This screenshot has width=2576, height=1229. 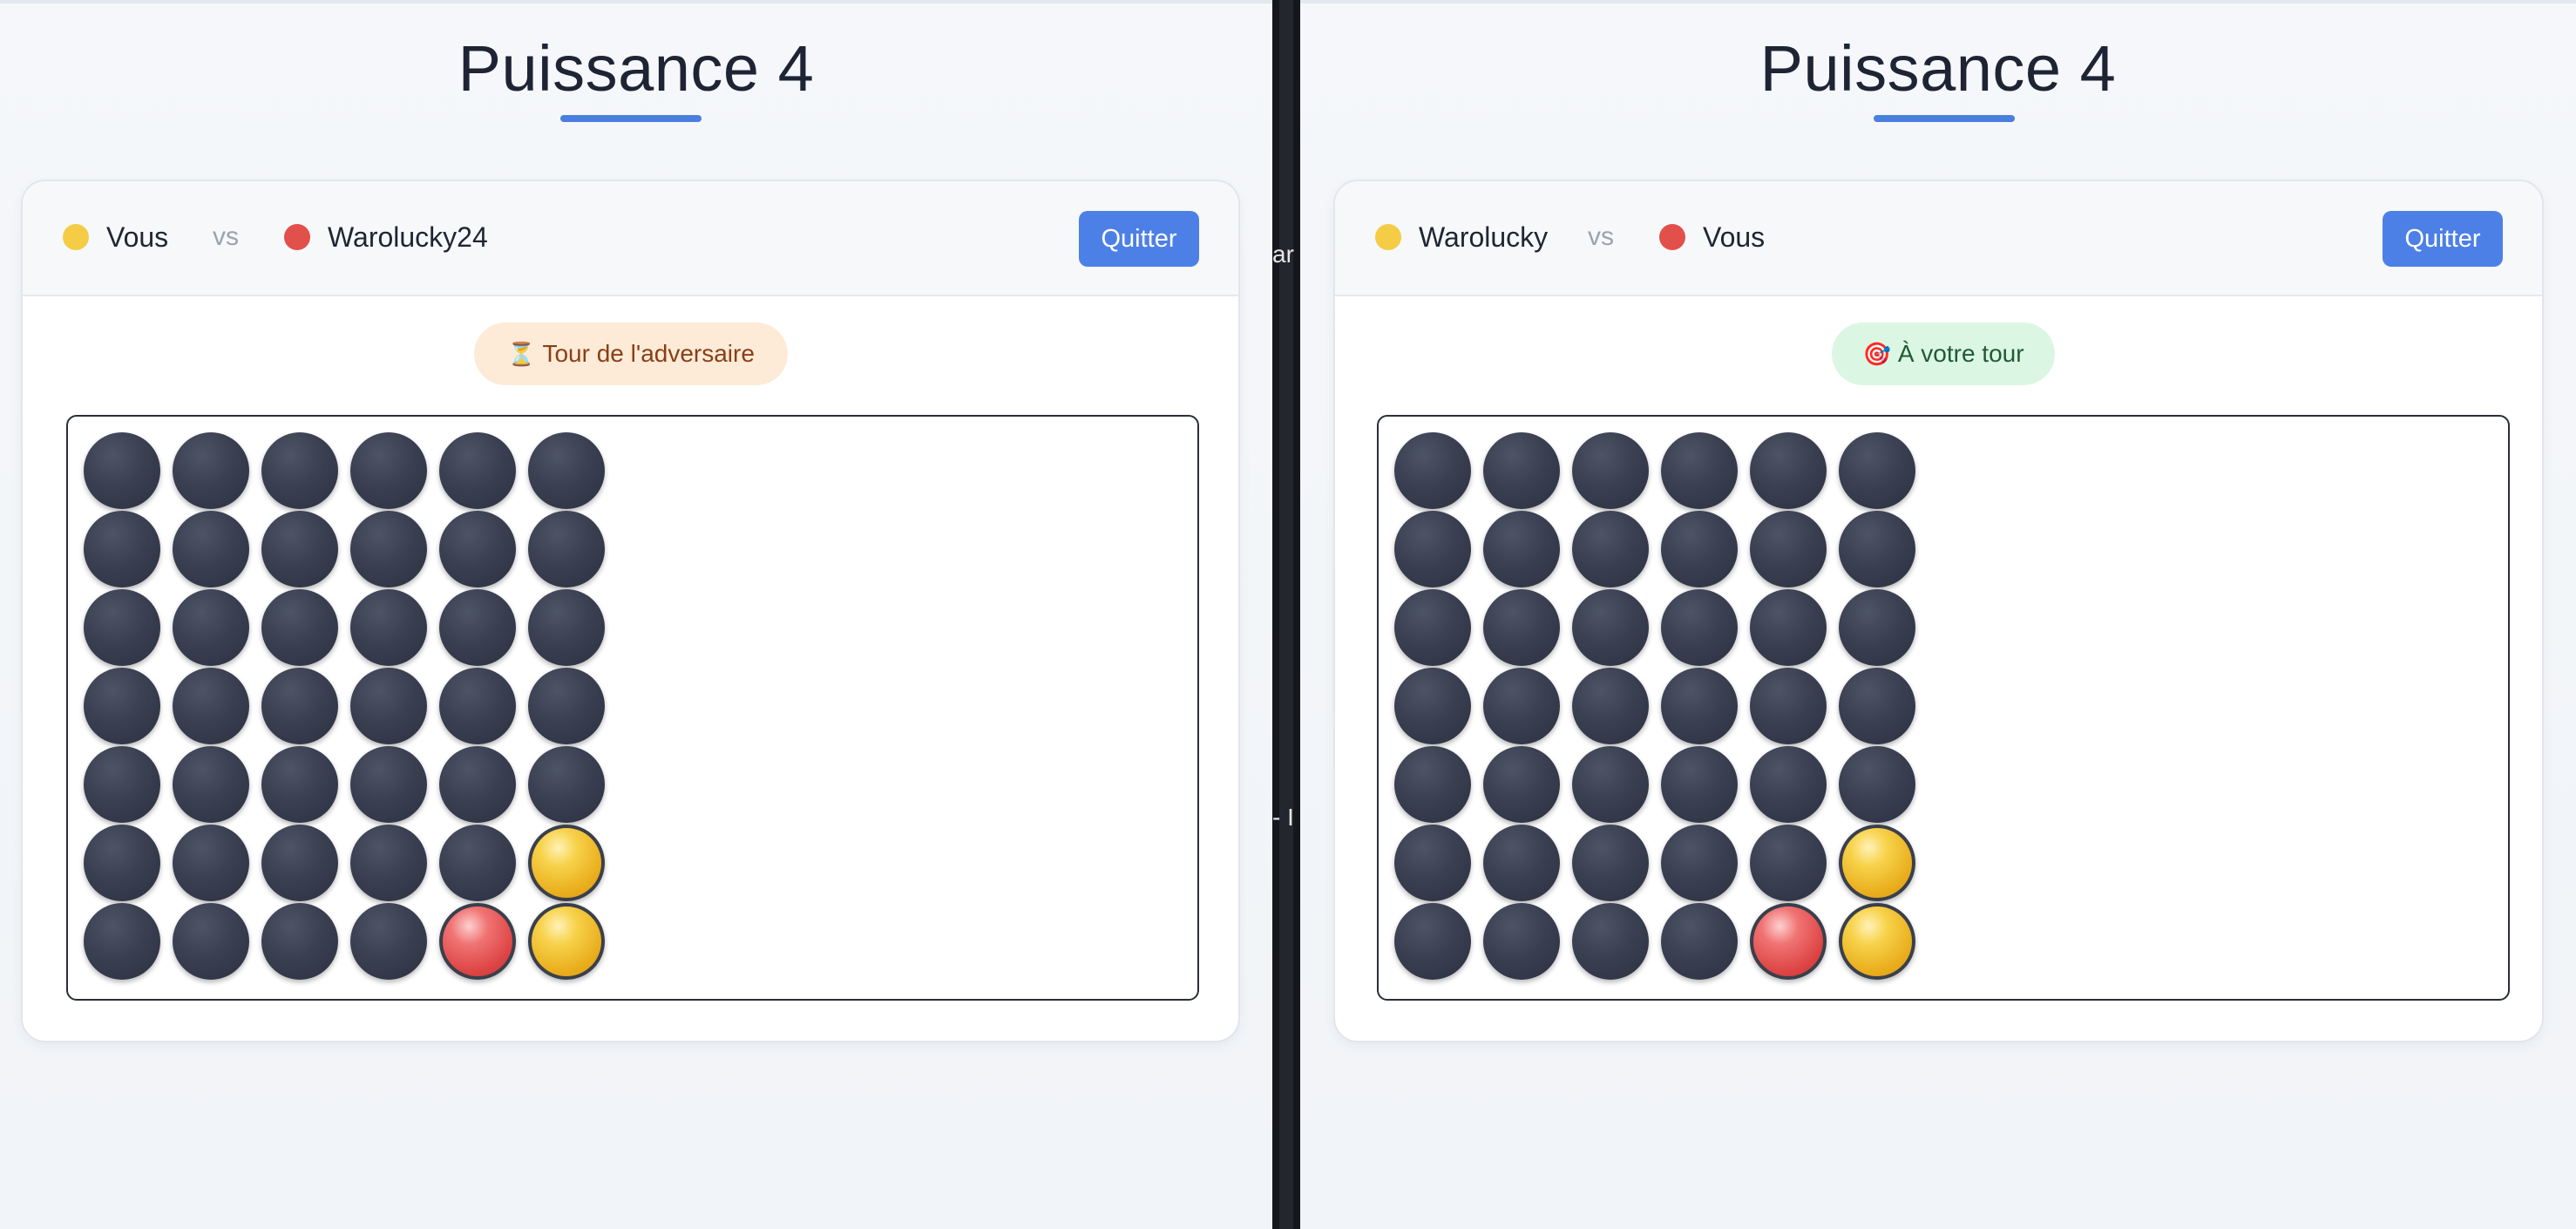 What do you see at coordinates (648, 353) in the screenshot?
I see `turn-status-text: Tour de l'adversaire` at bounding box center [648, 353].